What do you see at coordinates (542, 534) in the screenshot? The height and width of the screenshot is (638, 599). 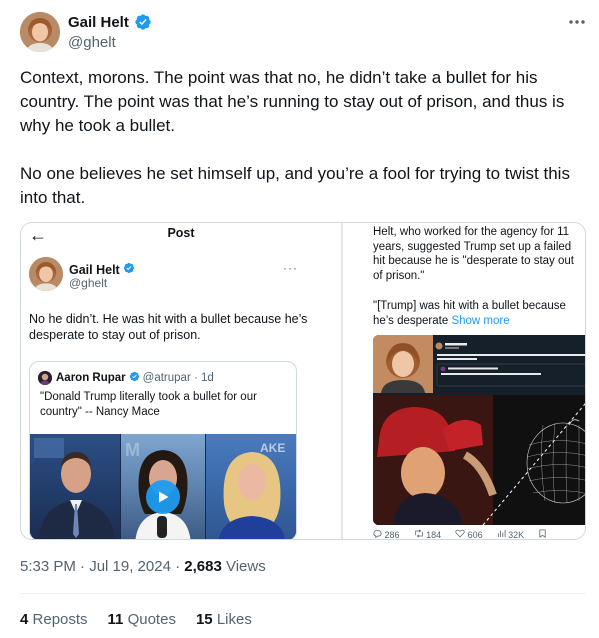 I see `article-bookmark-icon` at bounding box center [542, 534].